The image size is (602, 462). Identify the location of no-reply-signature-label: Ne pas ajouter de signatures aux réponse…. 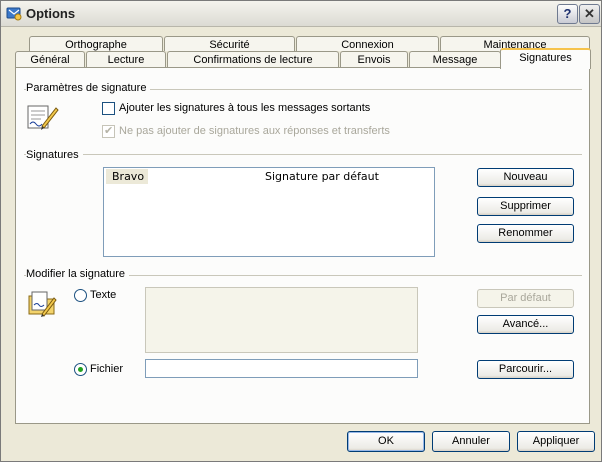
(254, 131).